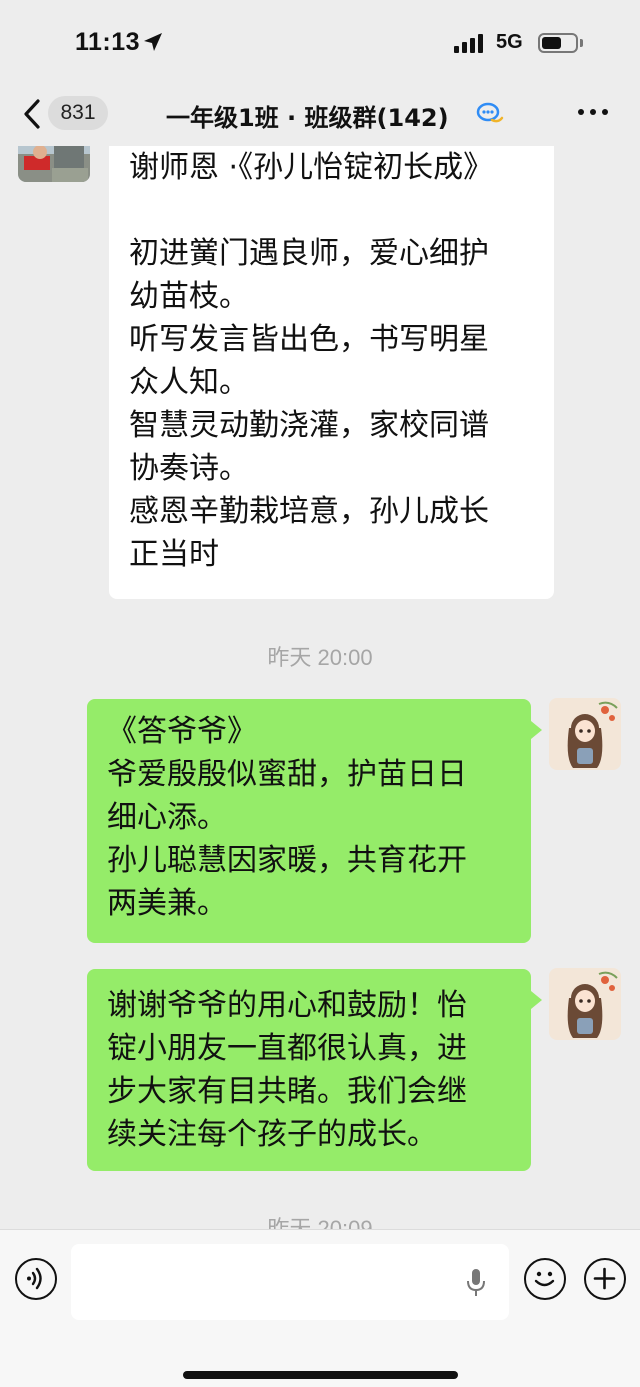 This screenshot has height=1387, width=640. What do you see at coordinates (605, 1279) in the screenshot?
I see `plus-icon` at bounding box center [605, 1279].